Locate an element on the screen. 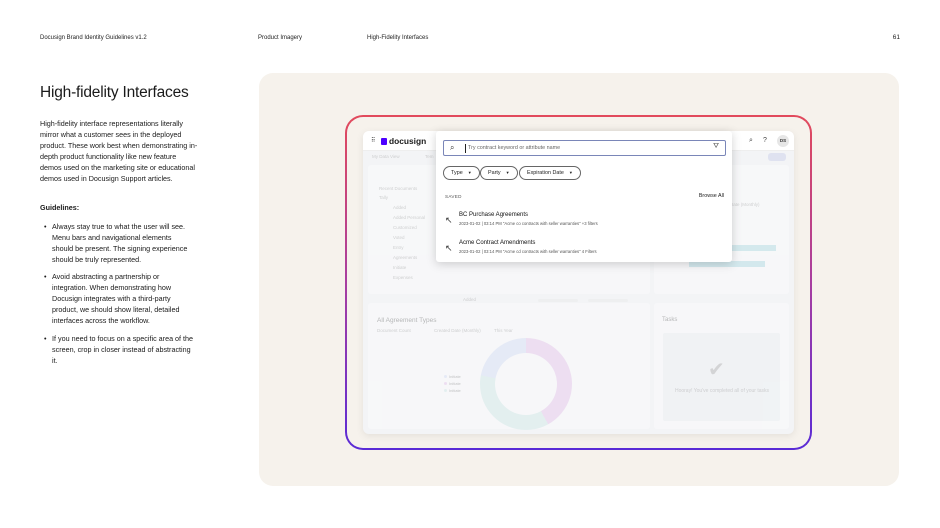 Image resolution: width=940 pixels, height=528 pixels. docusign-logo: docusign is located at coordinates (403, 141).